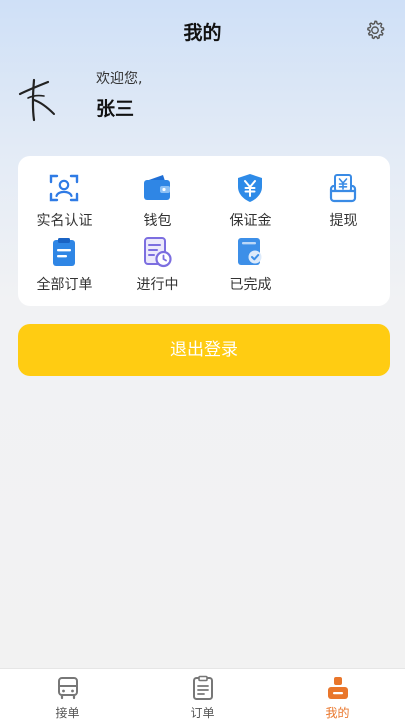 Image resolution: width=405 pixels, height=720 pixels. Describe the element at coordinates (119, 79) in the screenshot. I see `welcome-text: 欢迎您,` at that location.